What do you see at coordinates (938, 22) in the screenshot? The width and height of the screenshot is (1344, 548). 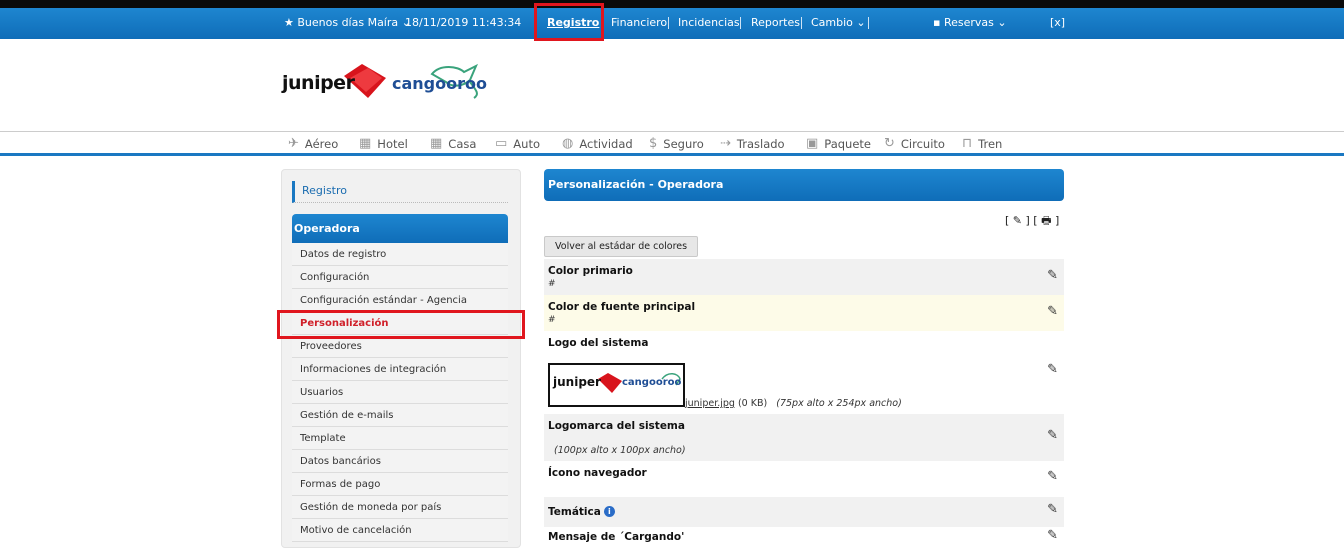 I see `document-icon: ▪` at bounding box center [938, 22].